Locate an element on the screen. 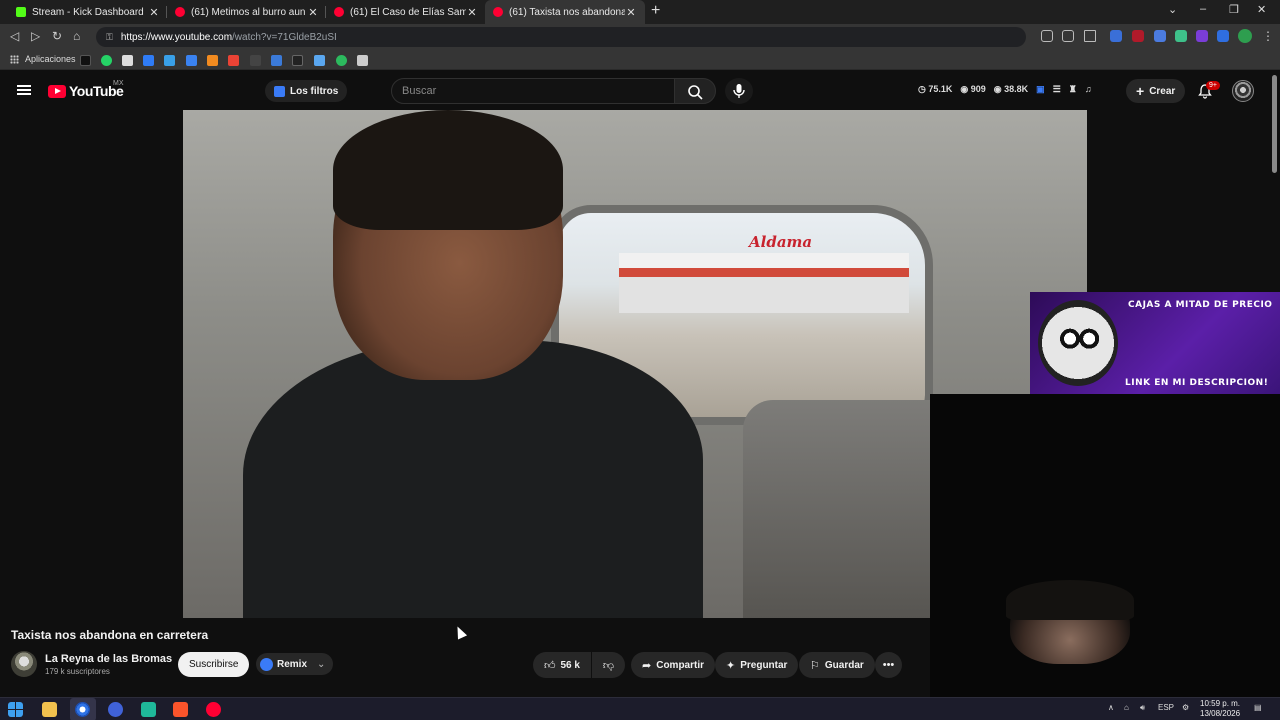 The height and width of the screenshot is (720, 1280). create-button: + Crear is located at coordinates (1156, 91).